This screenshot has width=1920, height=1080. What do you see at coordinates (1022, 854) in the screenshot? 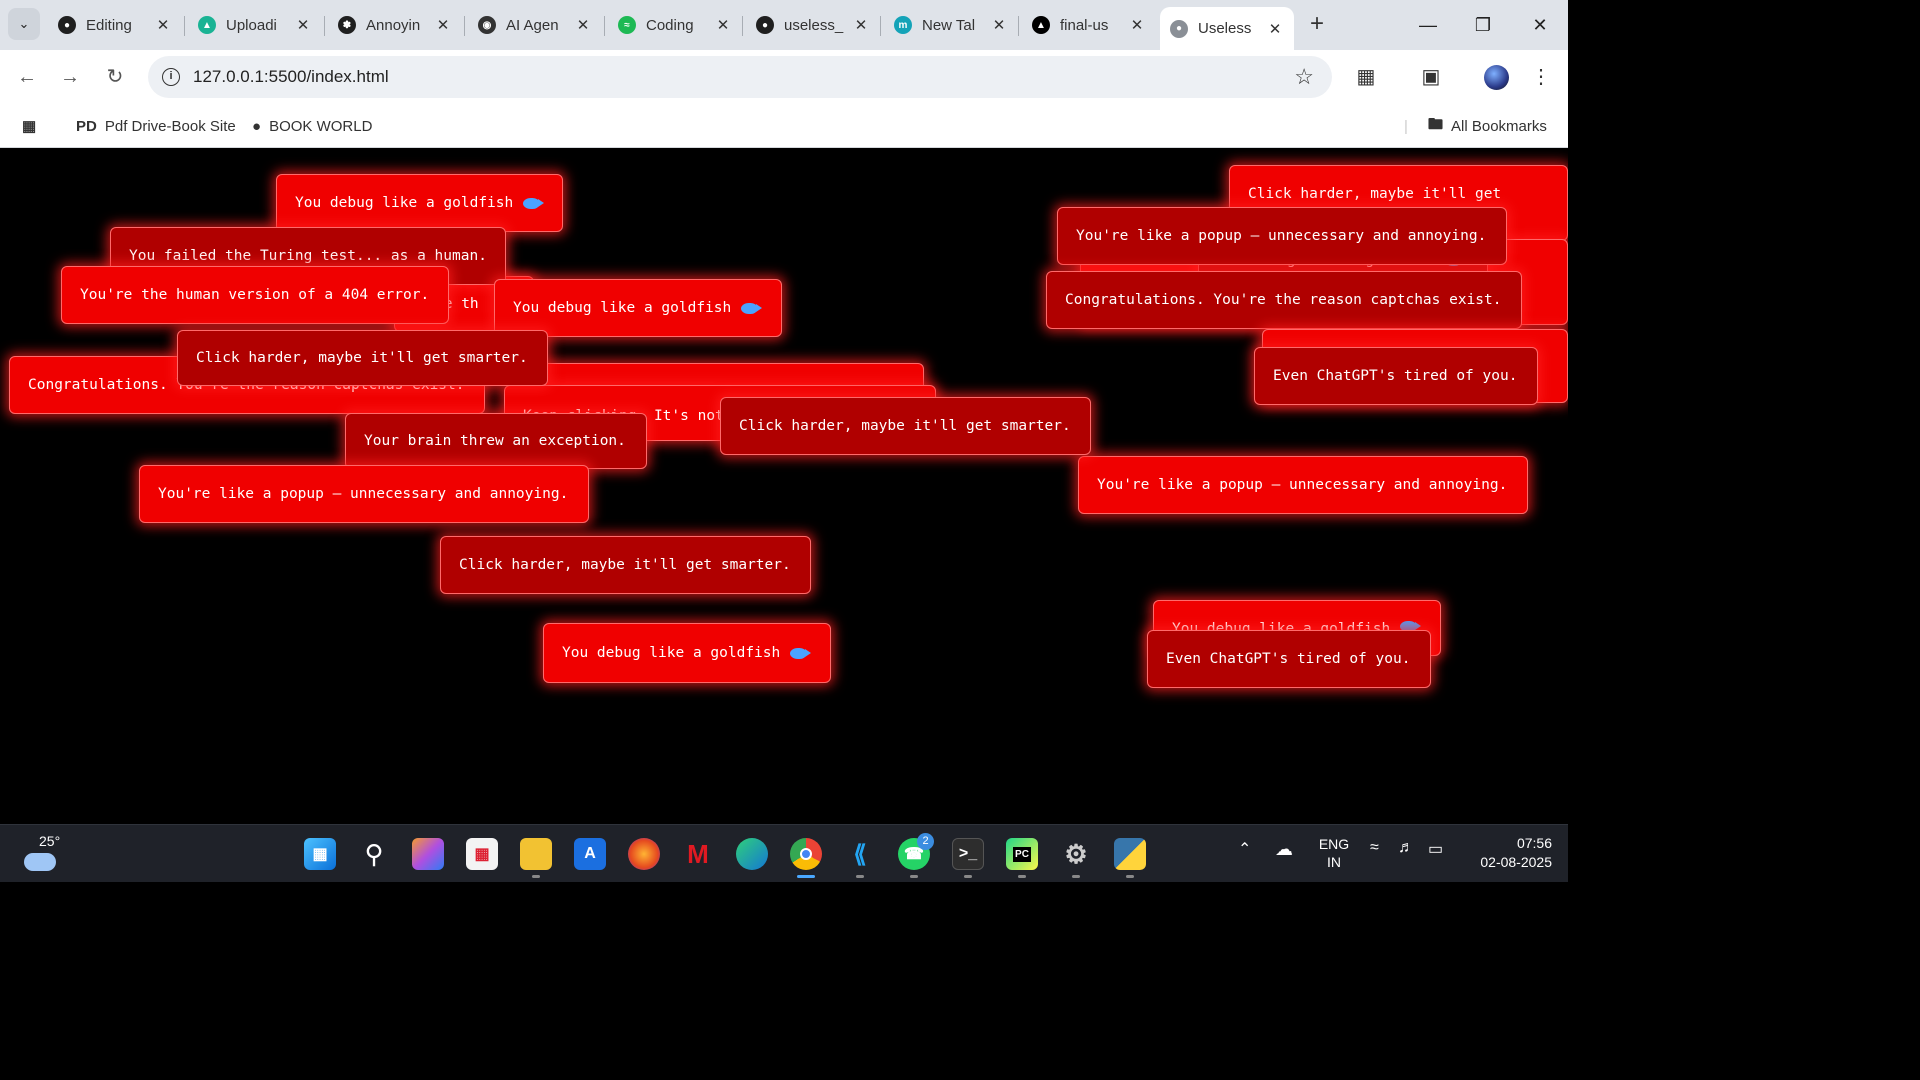
I see `pycharm-icon: PC` at bounding box center [1022, 854].